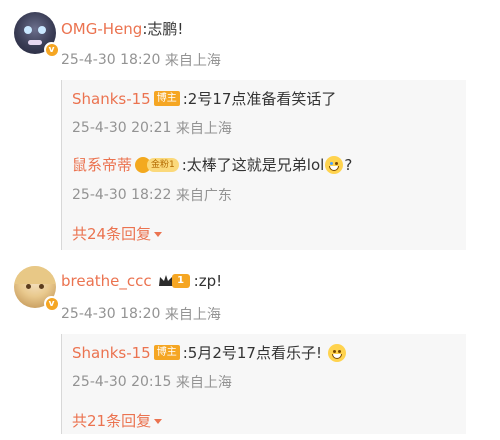  I want to click on reply-time: 25-4-30 18:22, so click(122, 195).